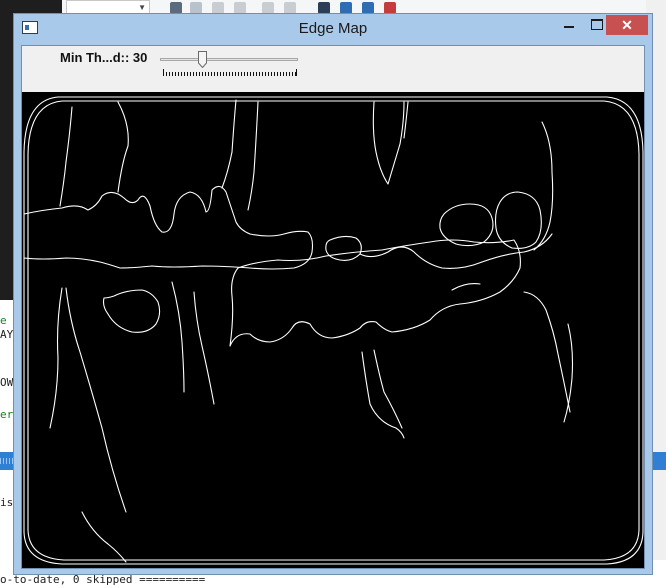  I want to click on close-icon: ✕, so click(627, 25).